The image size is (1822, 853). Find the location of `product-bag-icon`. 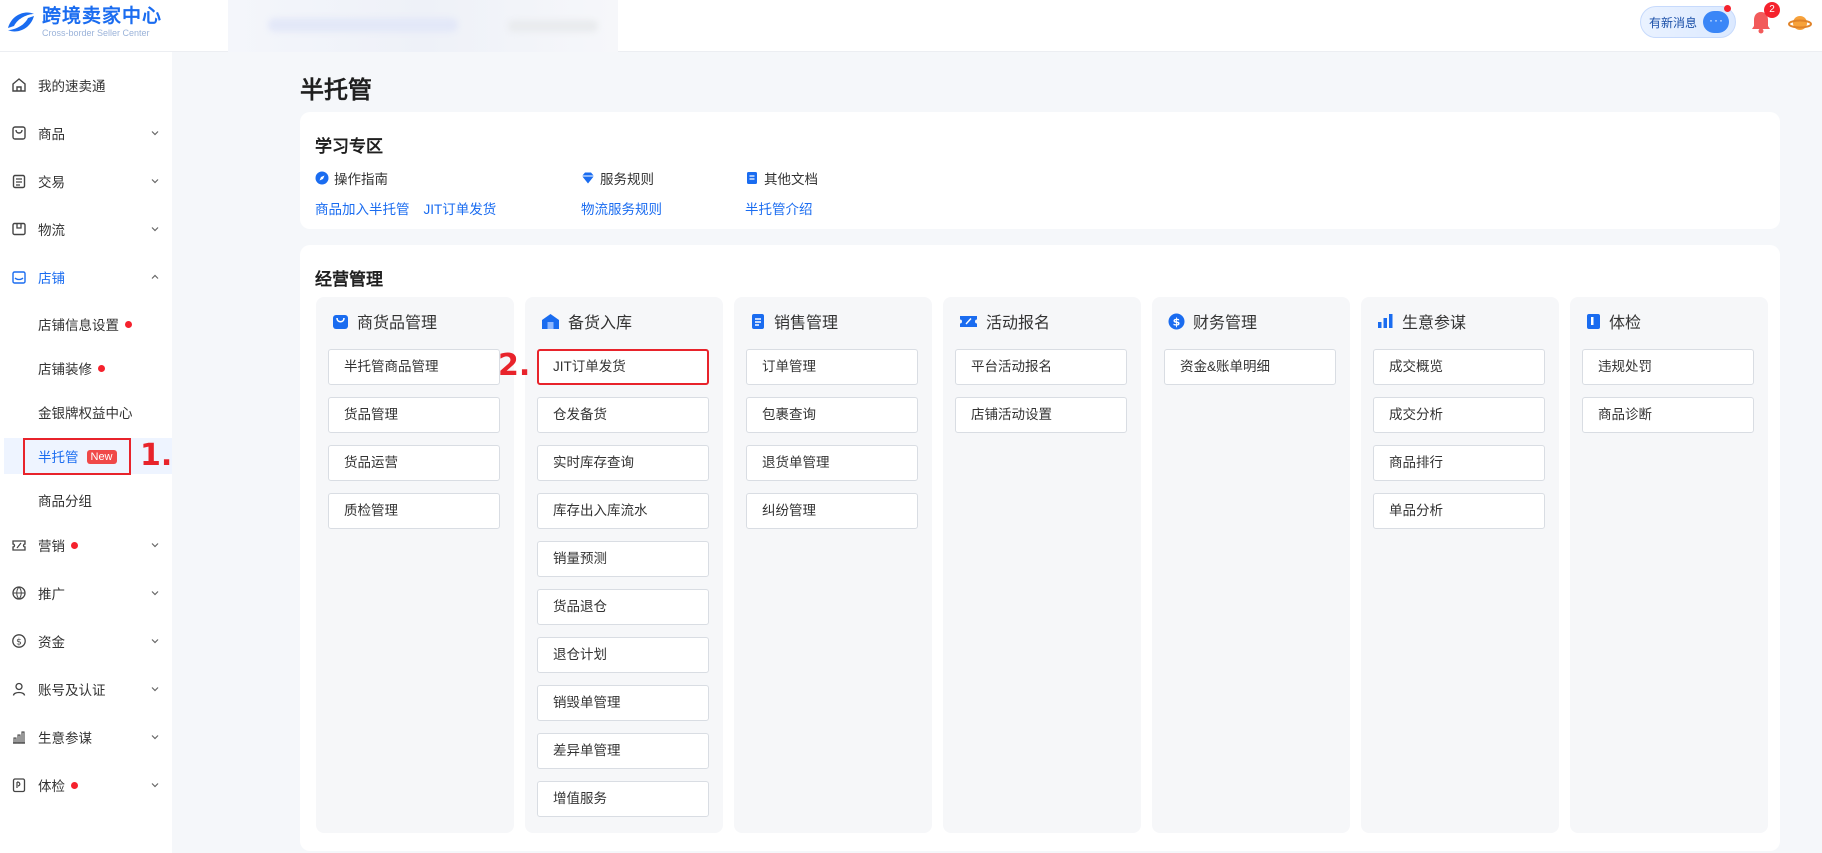

product-bag-icon is located at coordinates (340, 321).